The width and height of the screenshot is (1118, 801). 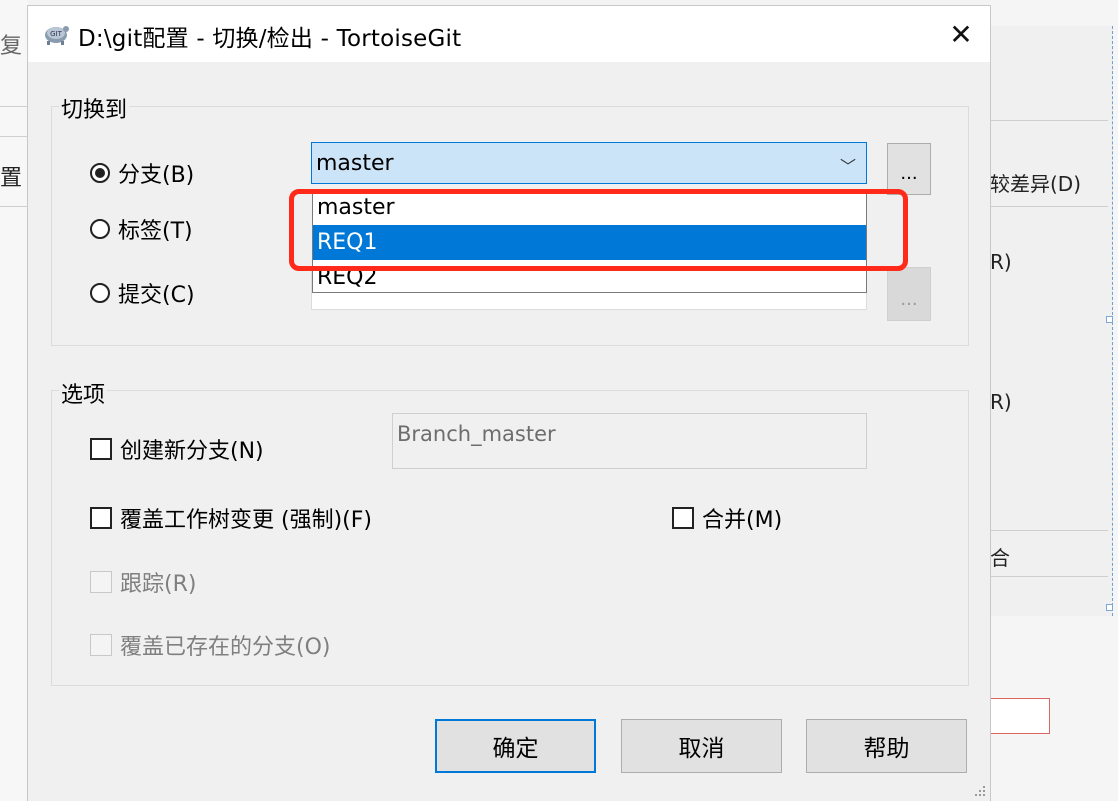 What do you see at coordinates (886, 746) in the screenshot?
I see `help-button: 帮助` at bounding box center [886, 746].